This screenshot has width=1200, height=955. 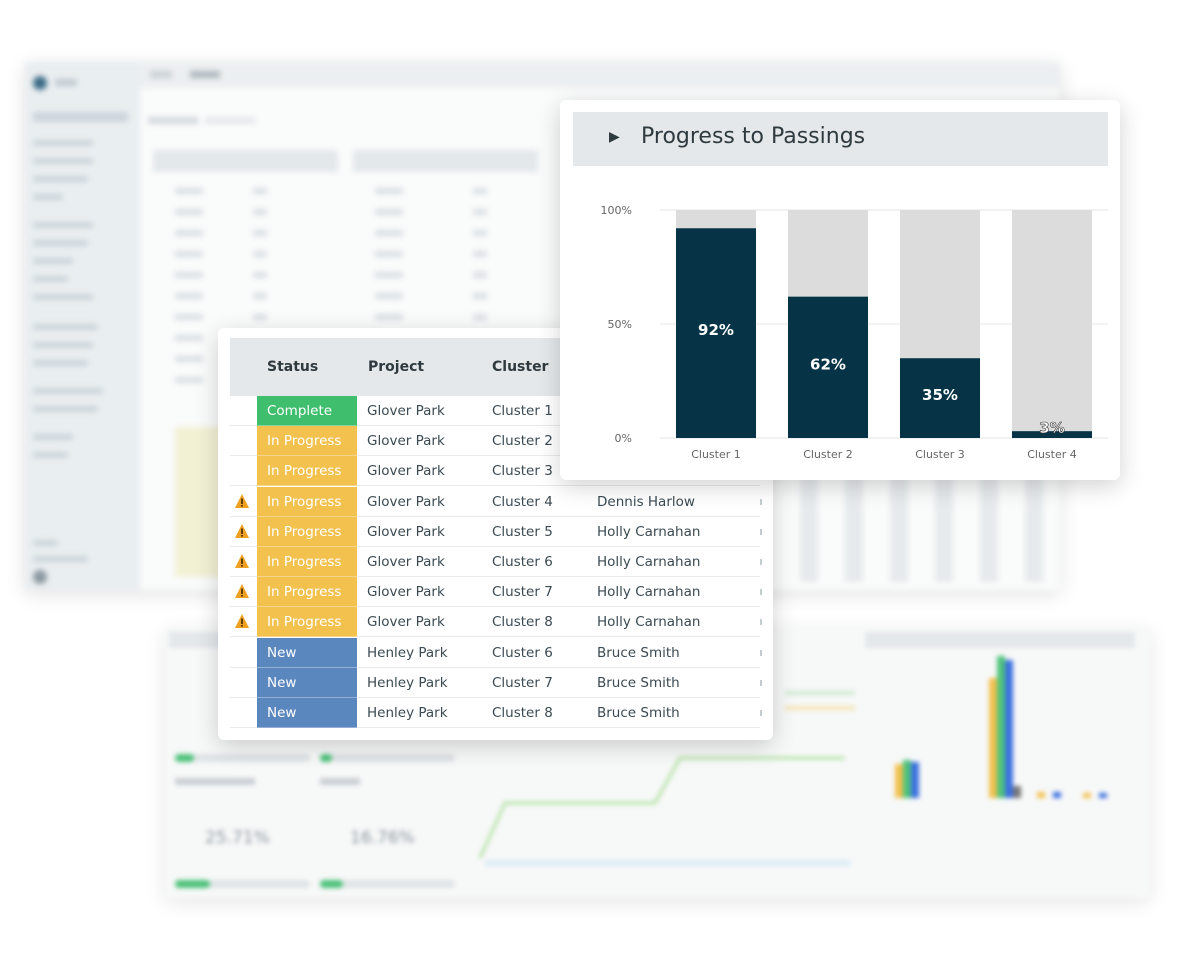 What do you see at coordinates (716, 454) in the screenshot?
I see `x-tick-label: Cluster 1` at bounding box center [716, 454].